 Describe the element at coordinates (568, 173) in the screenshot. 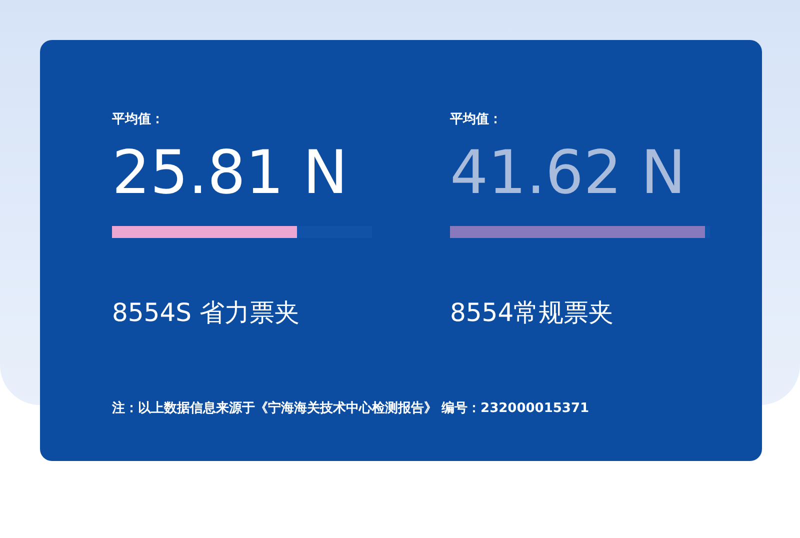

I see `force-value: 41.62 N` at that location.